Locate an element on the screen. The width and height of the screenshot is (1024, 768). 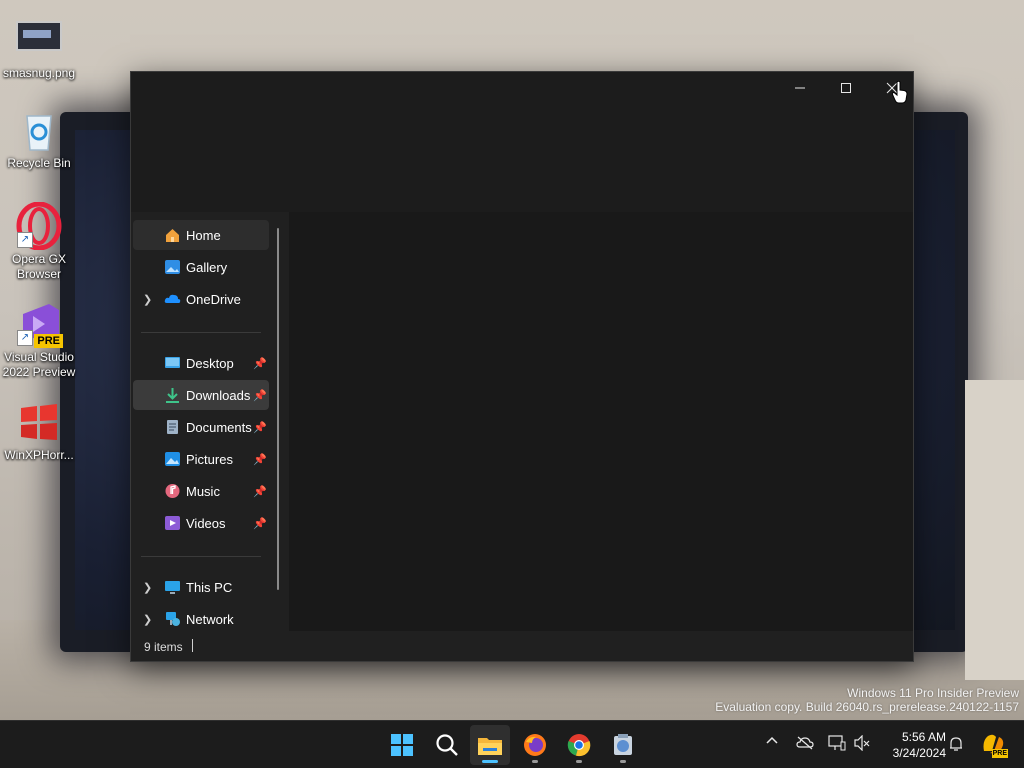
app-icon is located at coordinates (623, 744).